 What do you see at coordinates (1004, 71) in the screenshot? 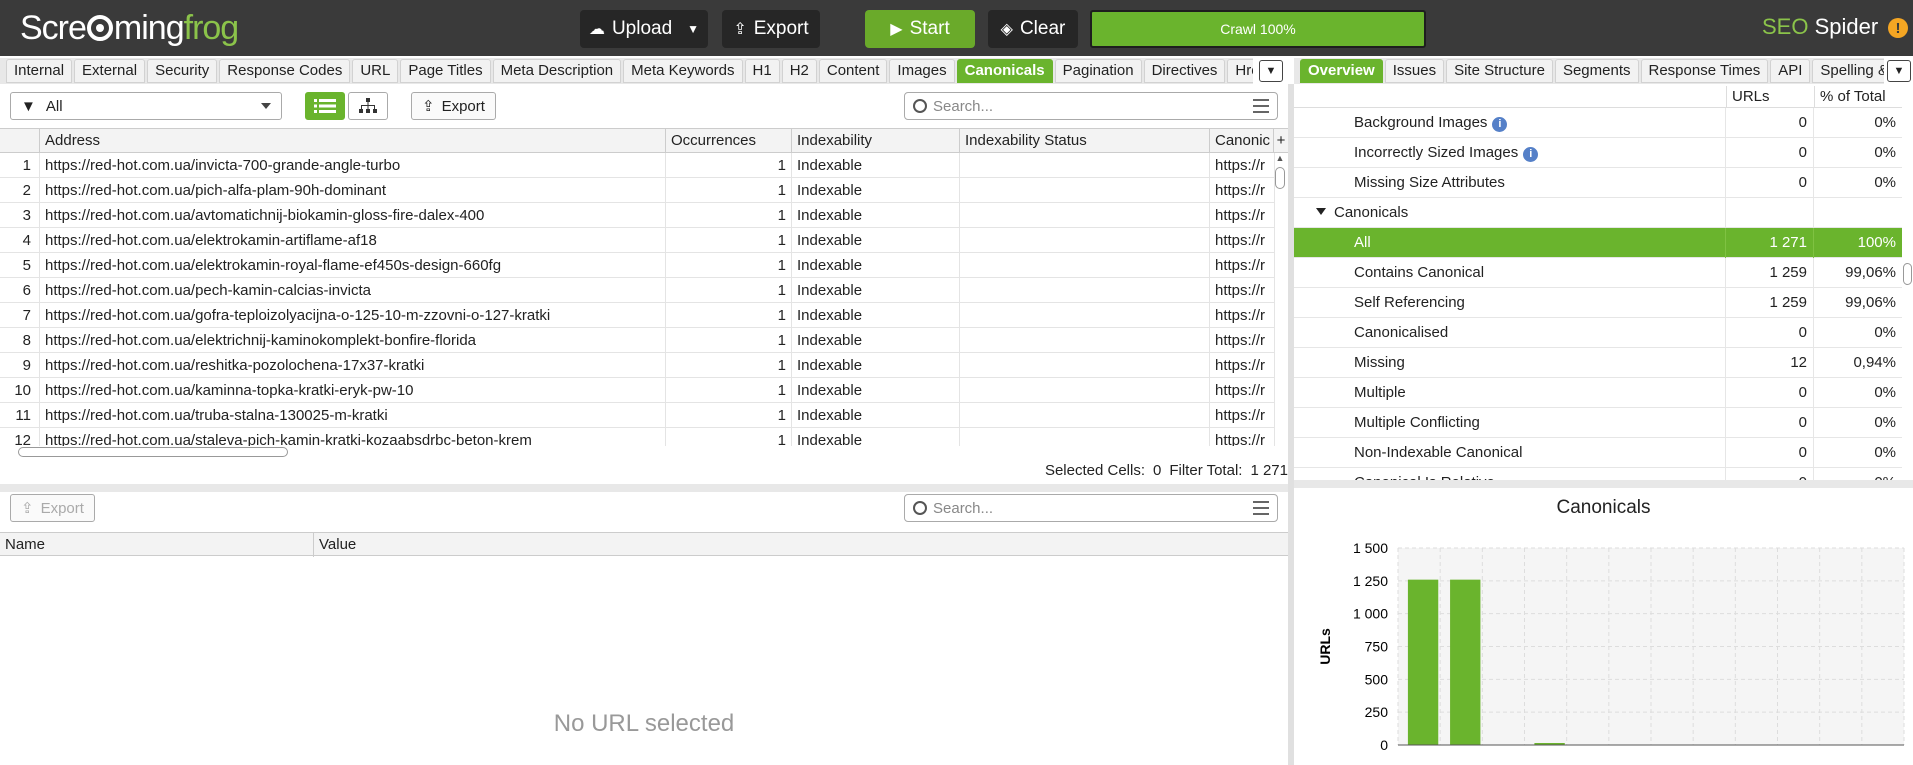
I see `tab-canonicals: Canonicals` at bounding box center [1004, 71].